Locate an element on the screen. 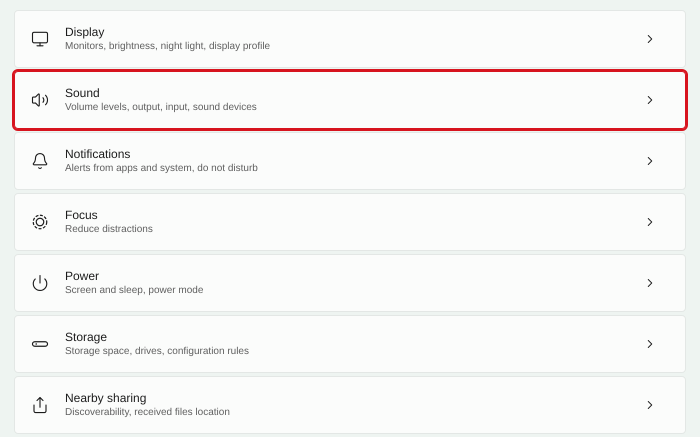 The image size is (700, 437). settings-item: Display Monitors, brightness, night light, display profile is located at coordinates (350, 39).